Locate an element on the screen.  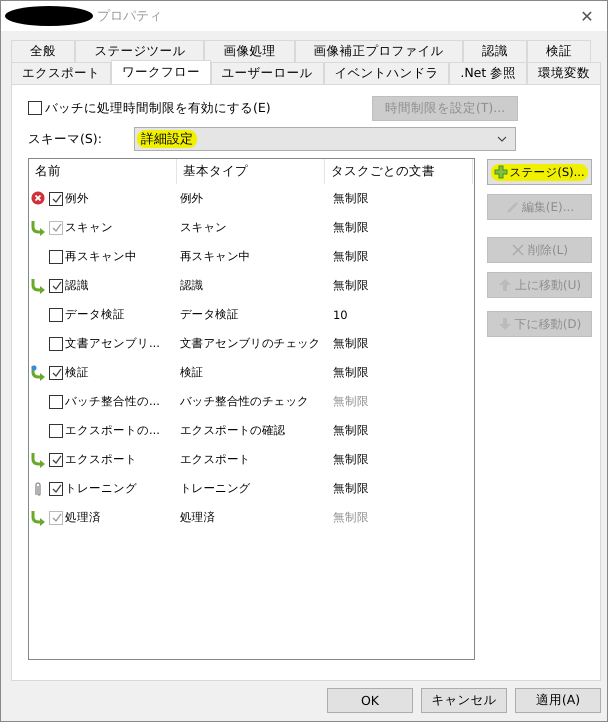
tab: ユーザーロール is located at coordinates (267, 73).